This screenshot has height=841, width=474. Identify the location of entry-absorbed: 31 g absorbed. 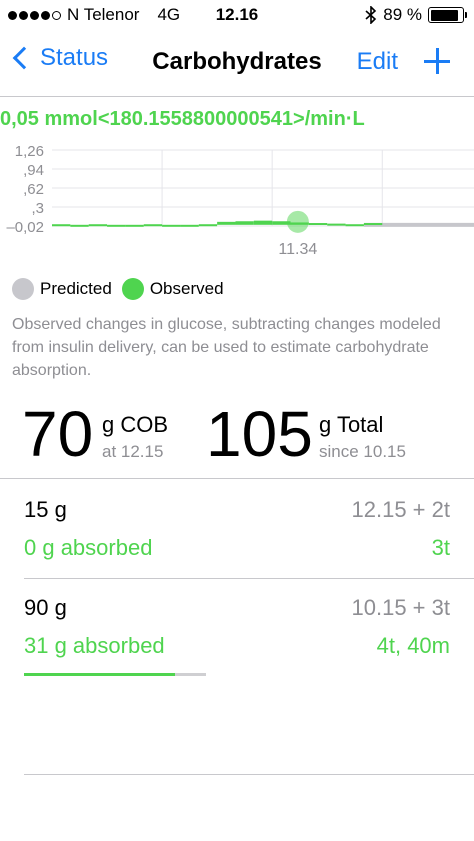
(94, 645).